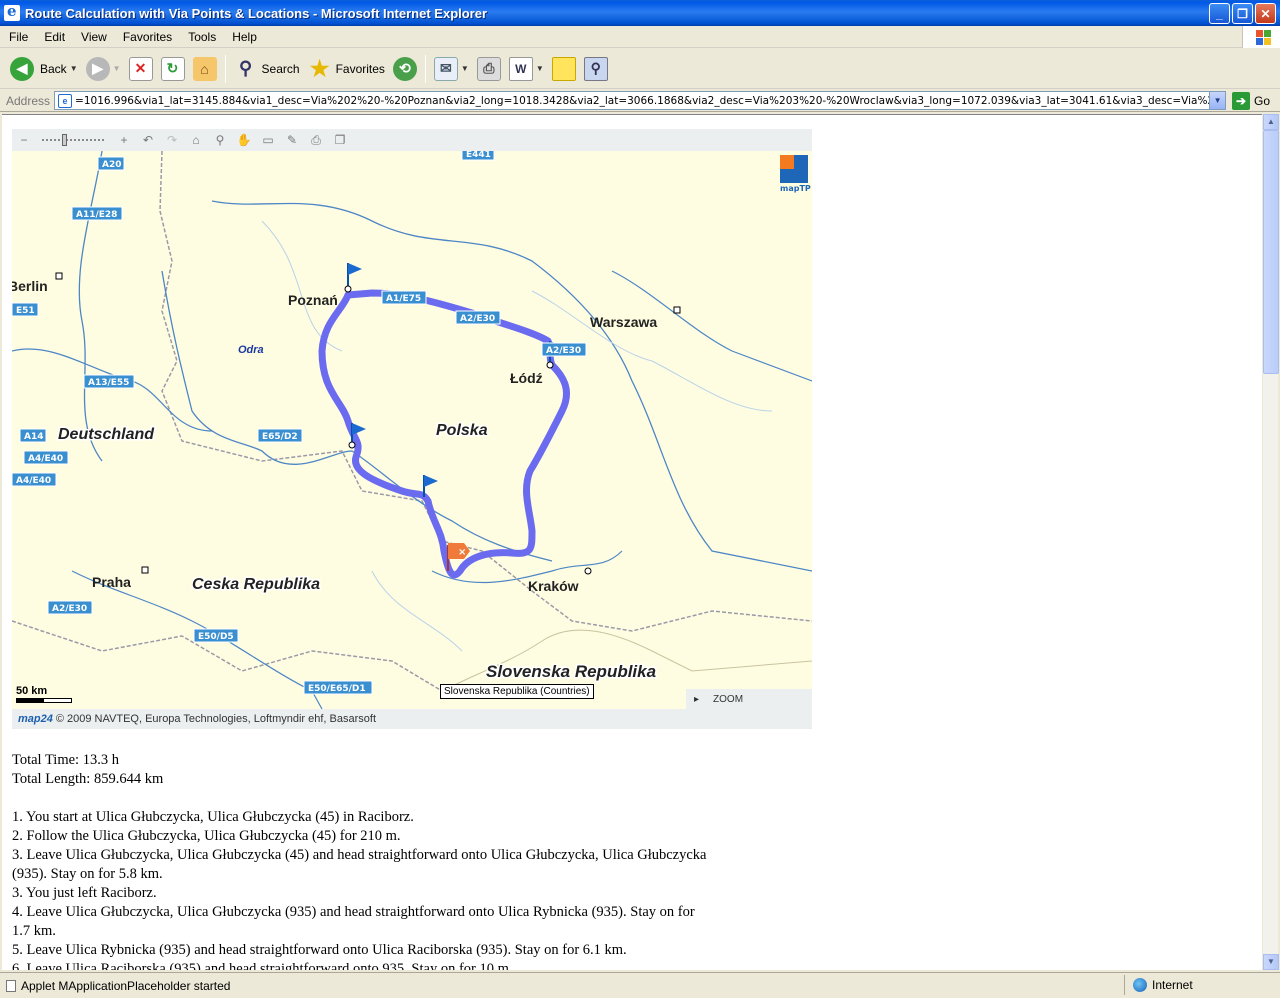 The height and width of the screenshot is (998, 1280). I want to click on country-label: Ceska Republika, so click(256, 584).